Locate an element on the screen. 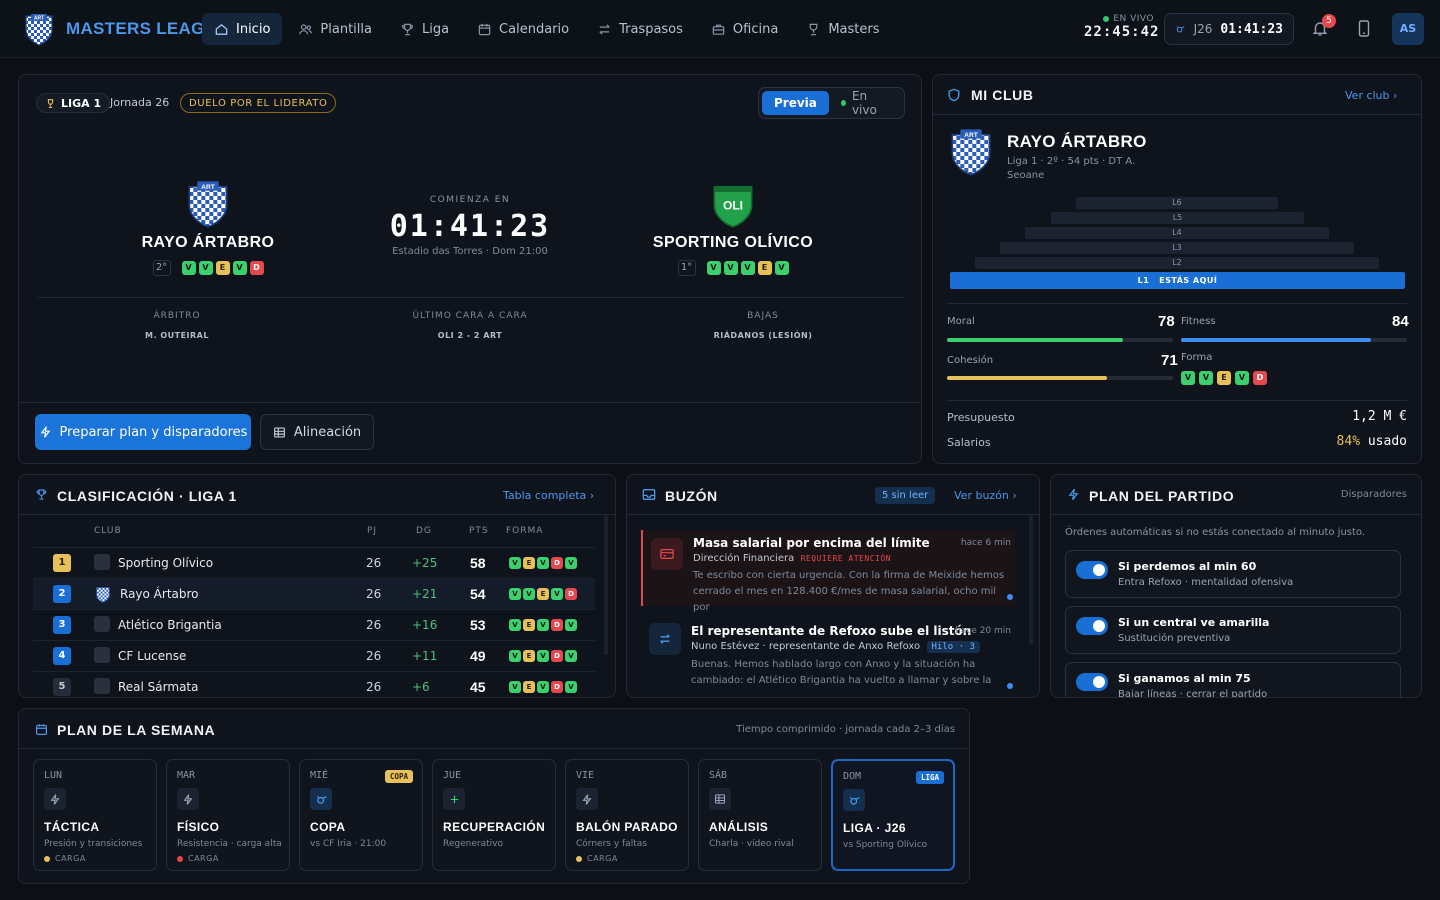  tier-l1-current: L1 ESTÁS AQUÍ is located at coordinates (1177, 280).